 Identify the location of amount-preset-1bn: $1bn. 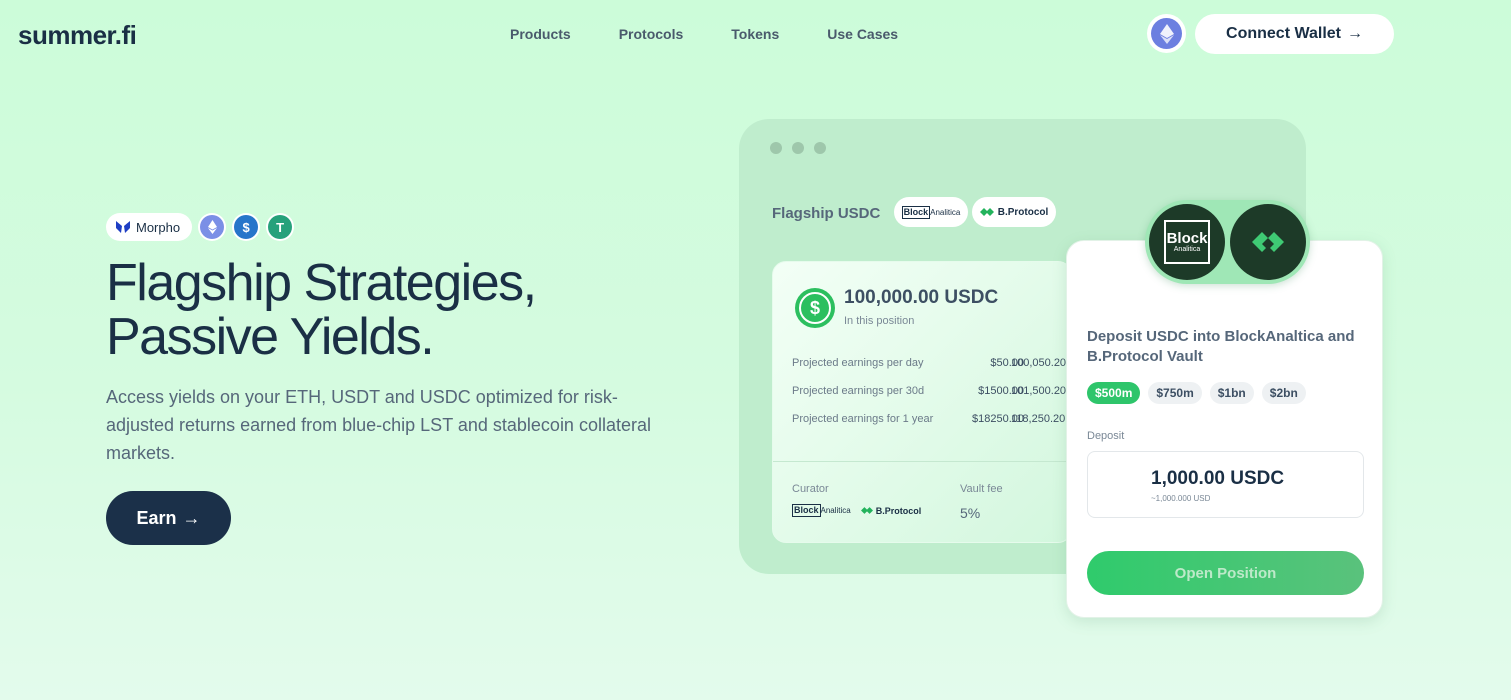
(1231, 393).